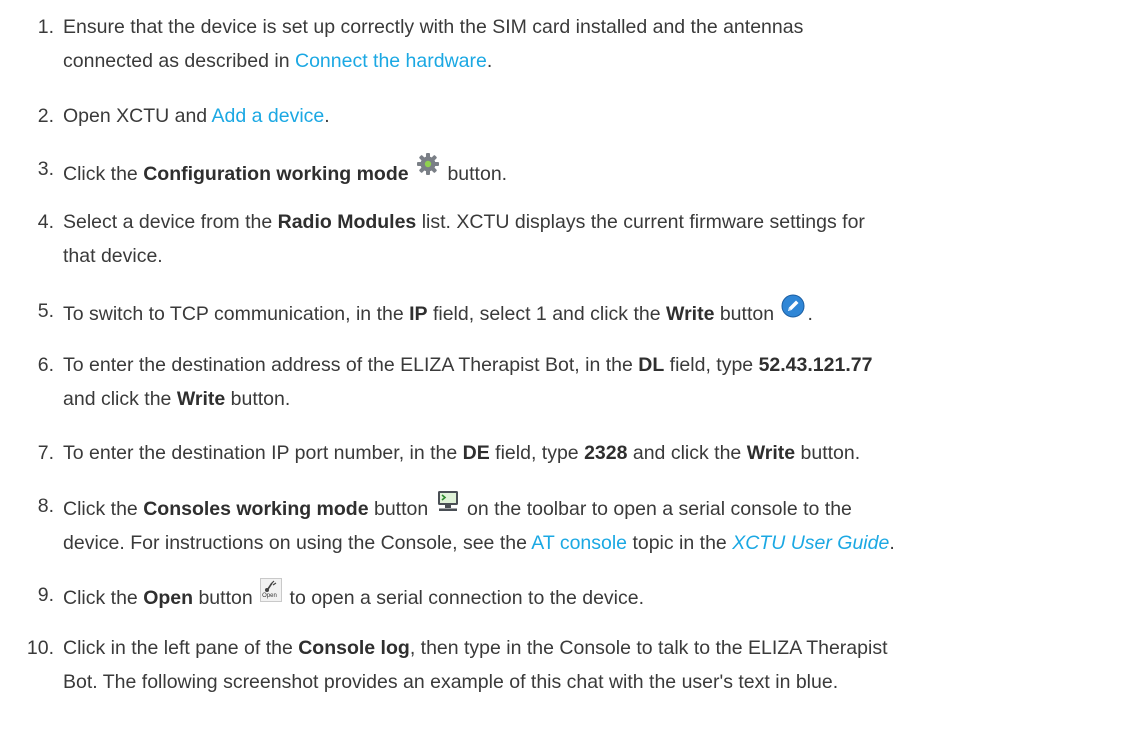 Image resolution: width=1134 pixels, height=736 pixels. Describe the element at coordinates (113, 256) in the screenshot. I see `step-text-line: that device.` at that location.